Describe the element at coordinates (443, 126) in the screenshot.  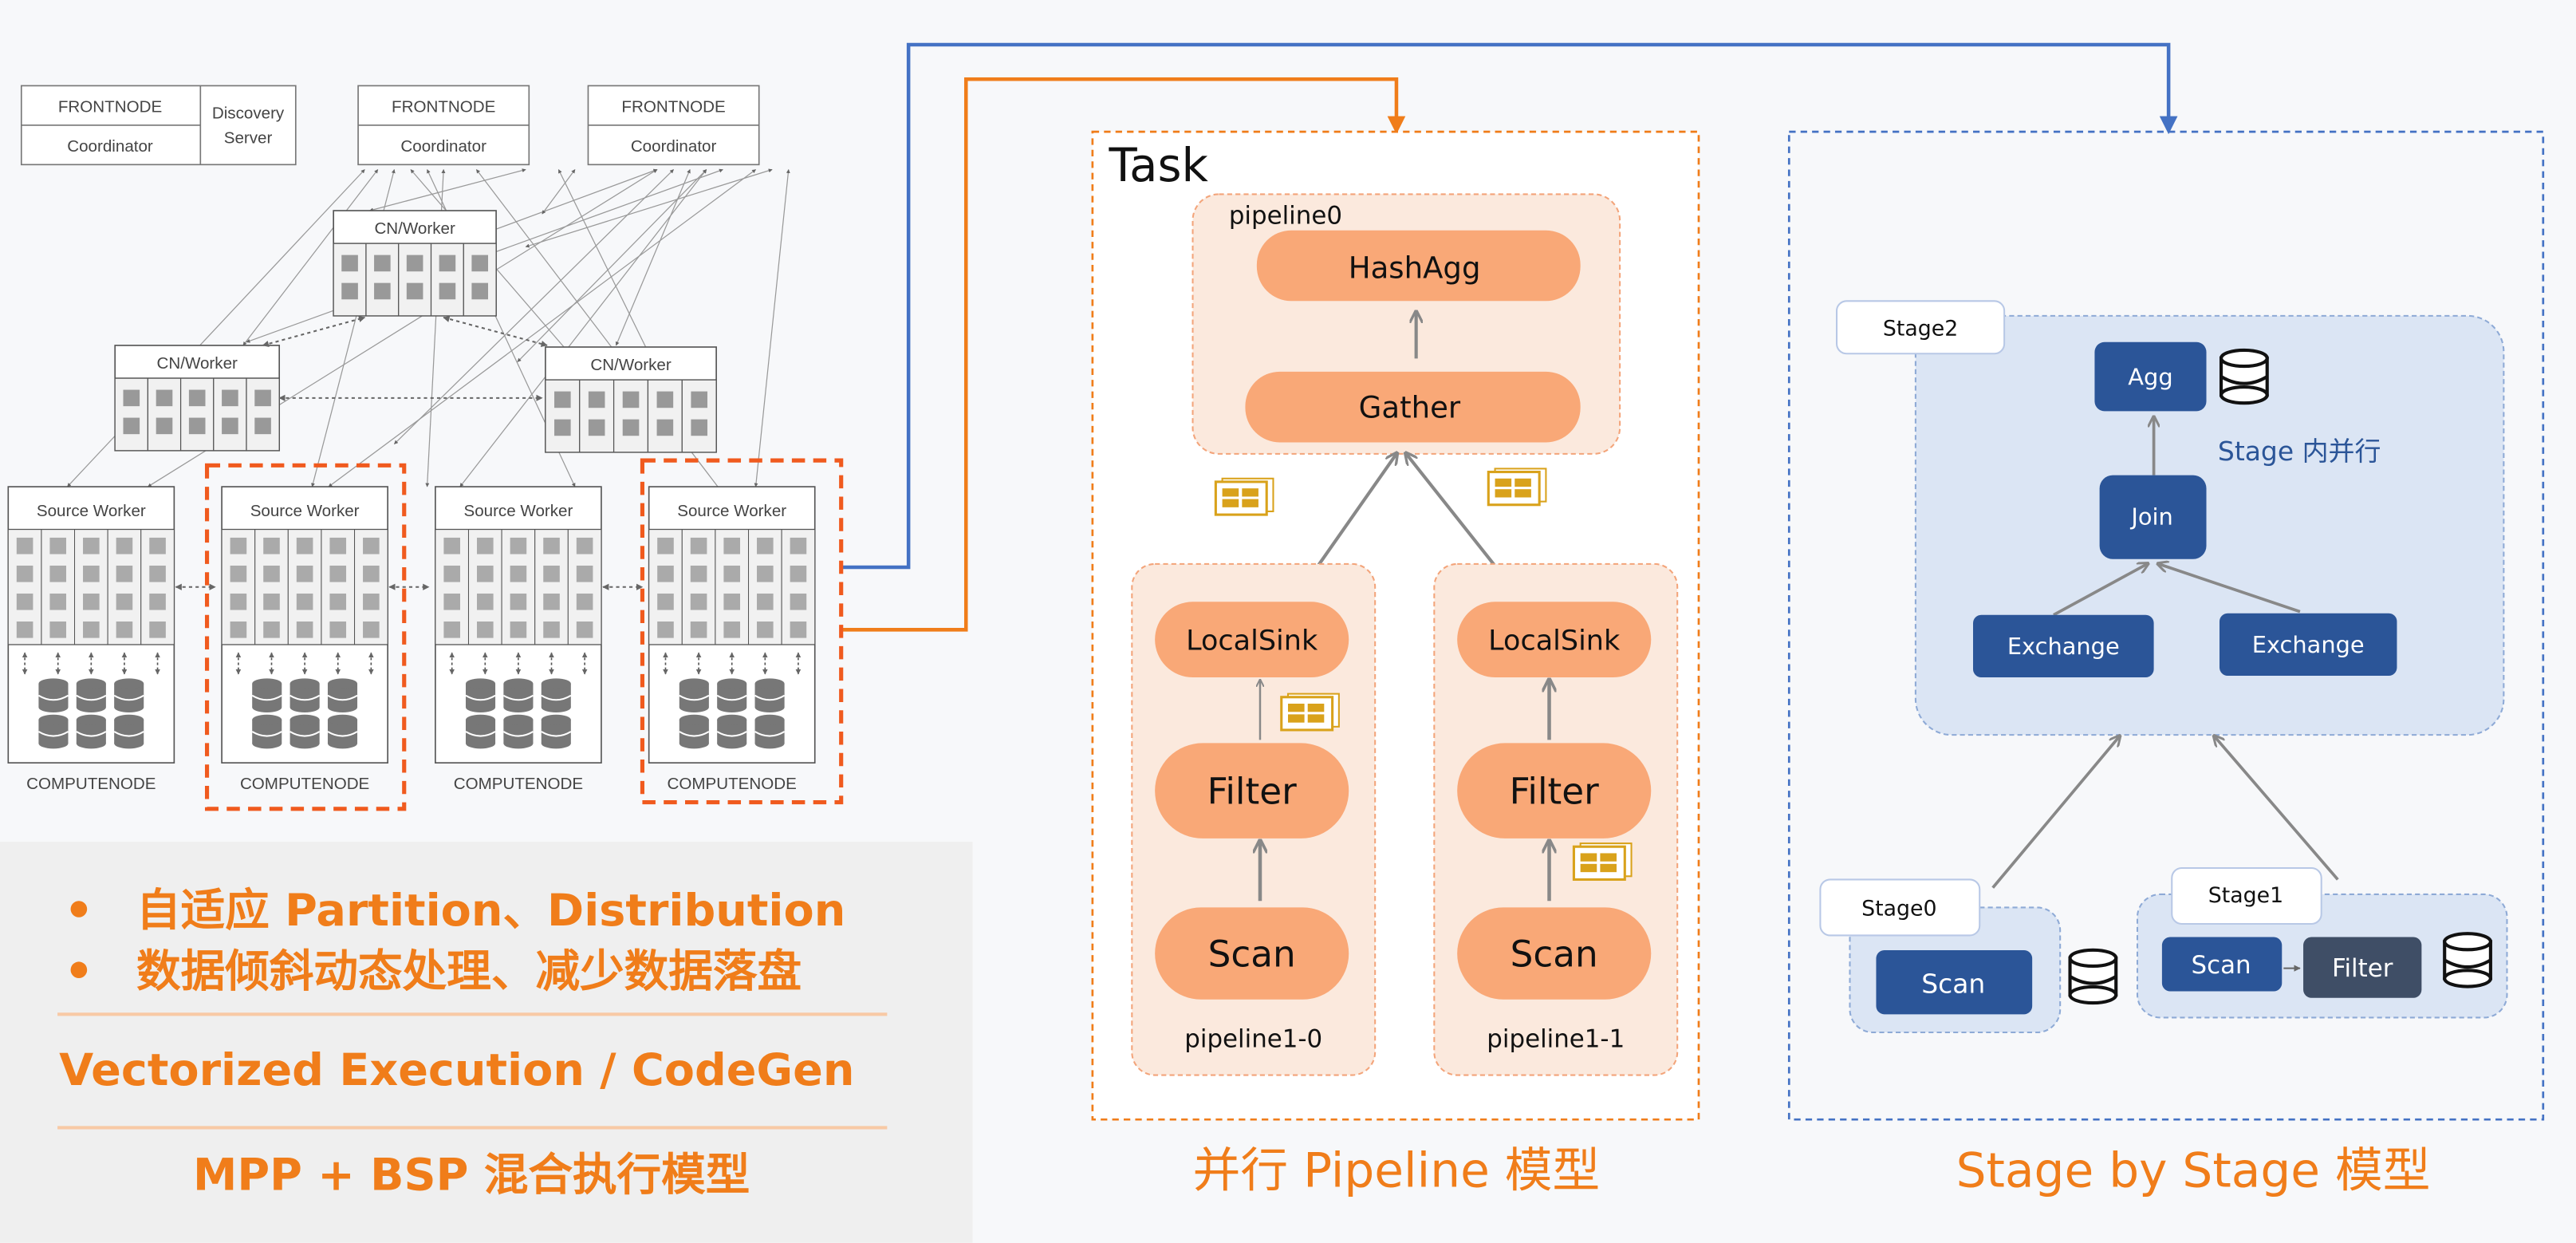
I see `frontnode-2: FRONTNODE Coordinator` at that location.